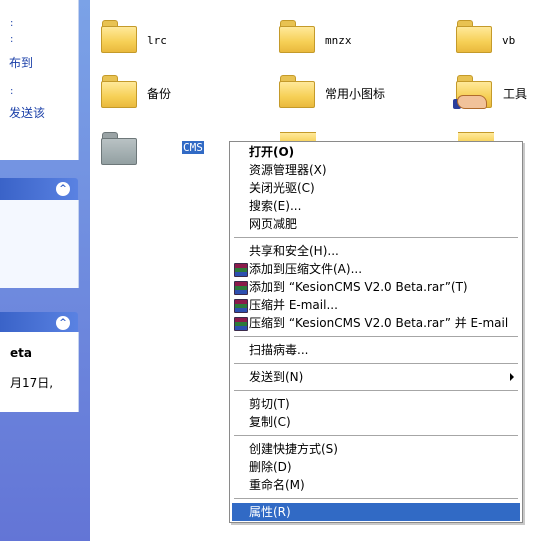 The height and width of the screenshot is (541, 544). Describe the element at coordinates (32, 383) in the screenshot. I see `details-date: 月17日,` at that location.